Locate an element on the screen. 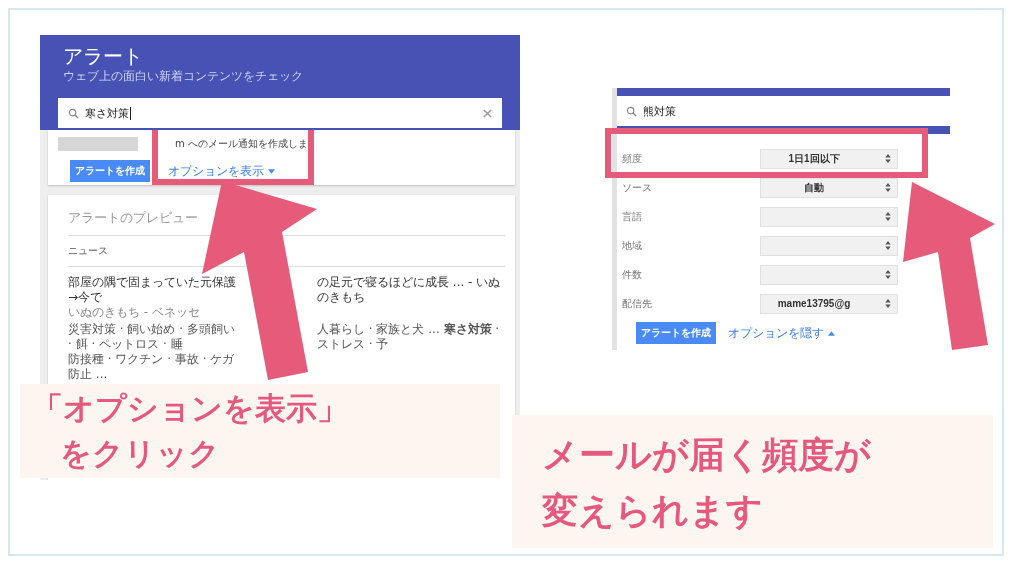  hide-options-link: オプションを隠す is located at coordinates (781, 333).